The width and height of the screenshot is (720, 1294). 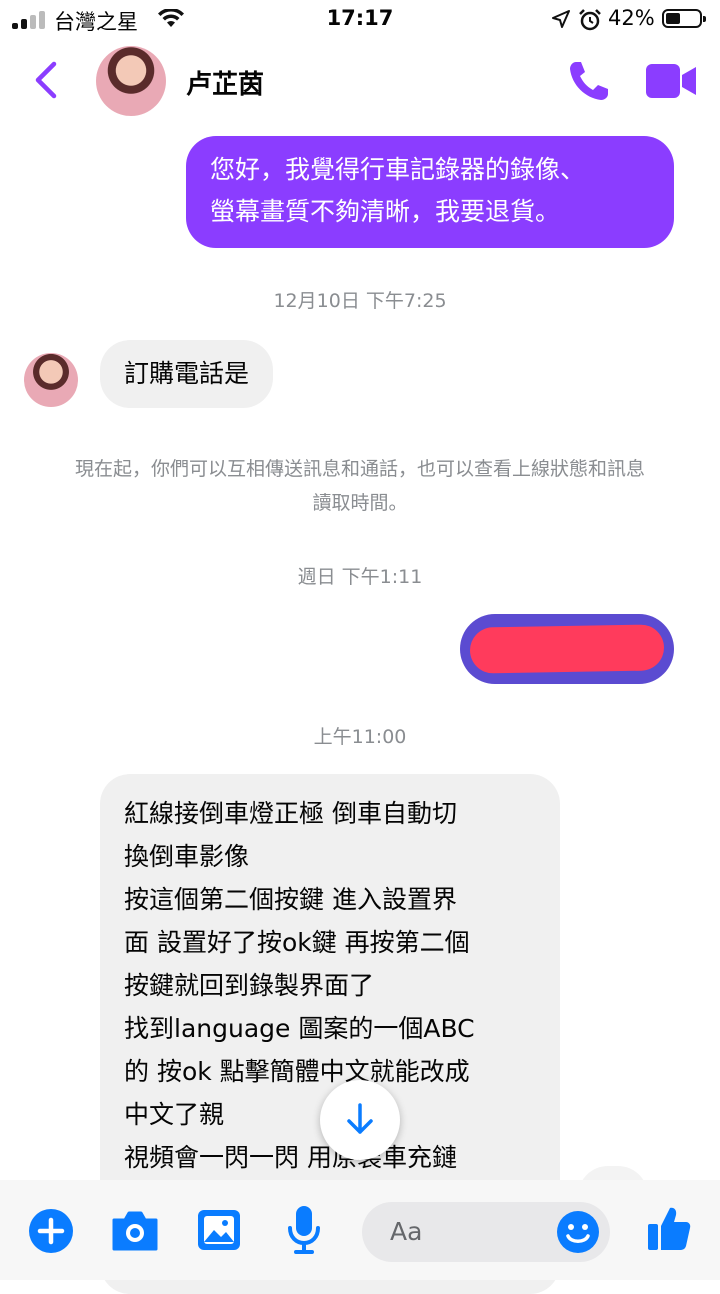 What do you see at coordinates (360, 737) in the screenshot?
I see `timestamp: 上午11:00` at bounding box center [360, 737].